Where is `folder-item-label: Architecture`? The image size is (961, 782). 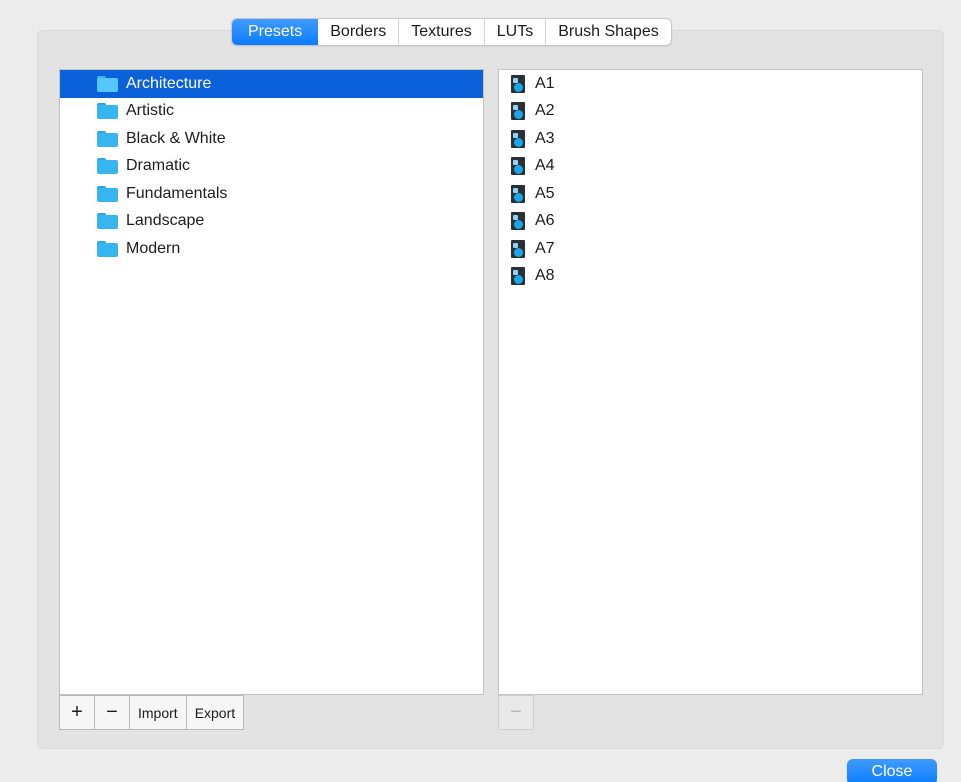
folder-item-label: Architecture is located at coordinates (169, 83).